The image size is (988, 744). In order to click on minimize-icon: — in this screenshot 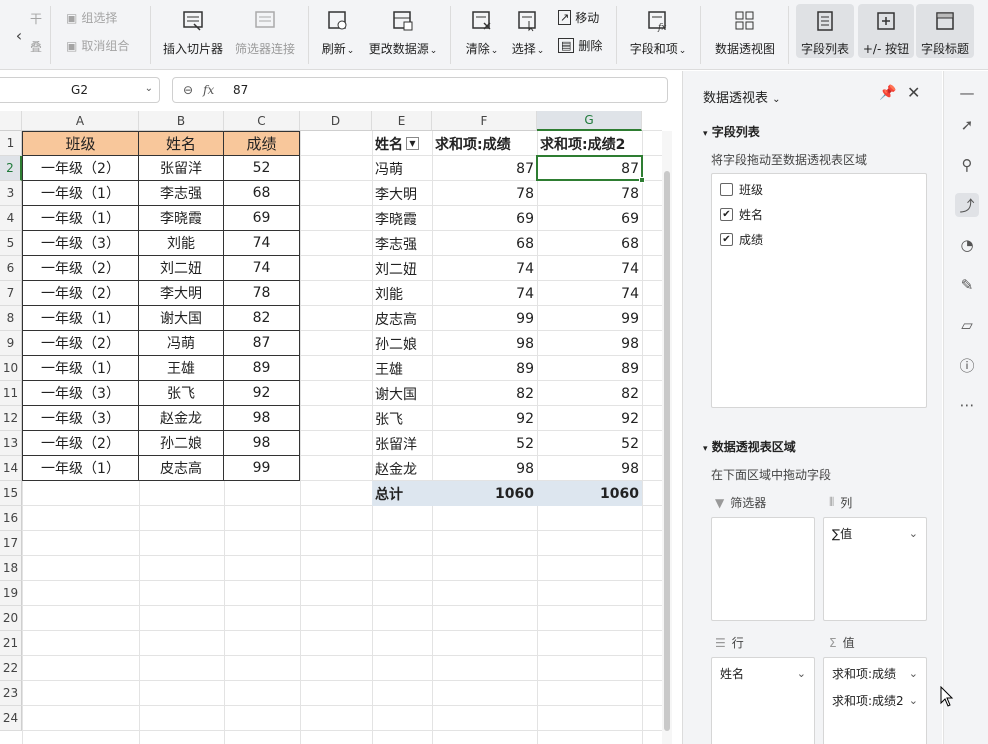, I will do `click(967, 93)`.